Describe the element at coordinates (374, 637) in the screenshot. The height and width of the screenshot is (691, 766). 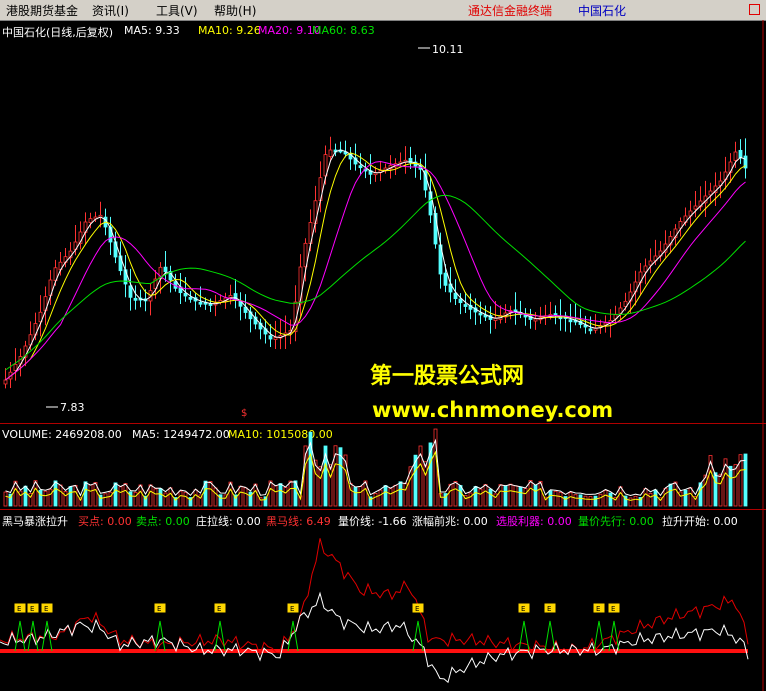
I see `liangjia-line` at that location.